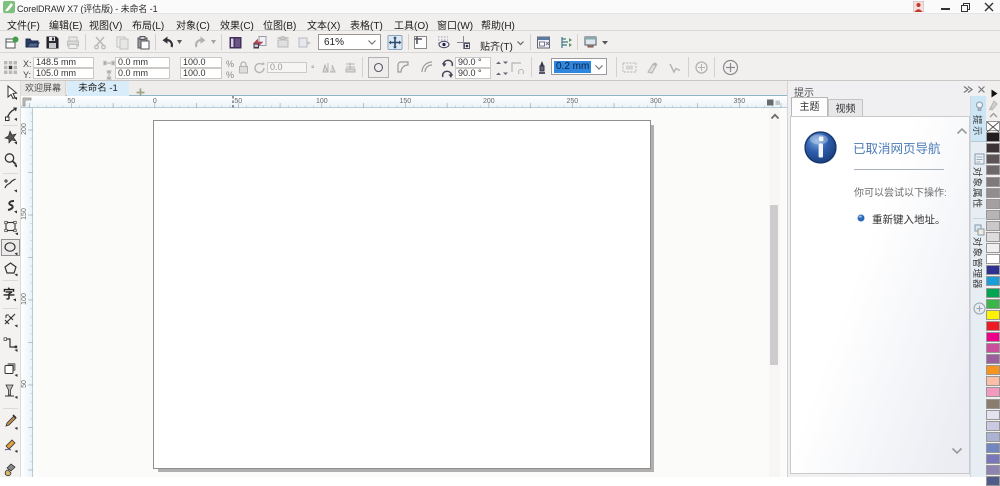 The width and height of the screenshot is (1000, 486). What do you see at coordinates (155, 101) in the screenshot?
I see `svg-text: 0` at bounding box center [155, 101].